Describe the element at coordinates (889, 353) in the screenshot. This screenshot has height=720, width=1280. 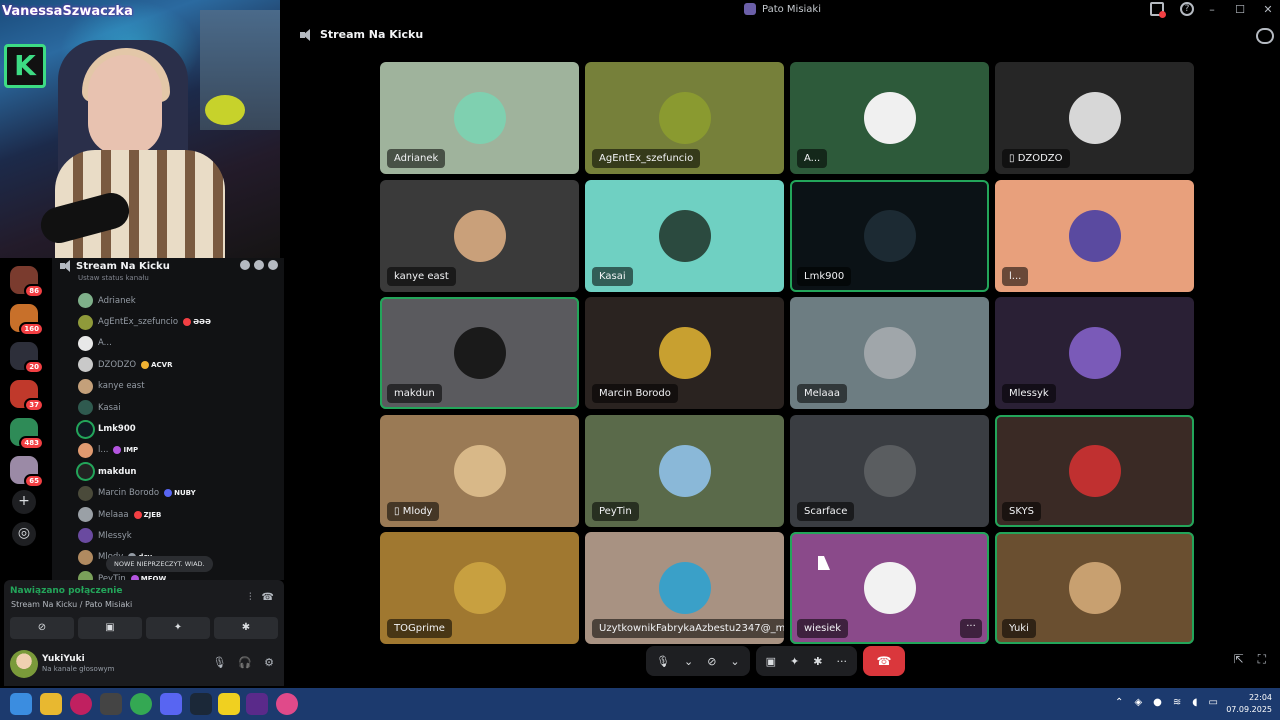
I see `participant-tile: Melaaa` at that location.